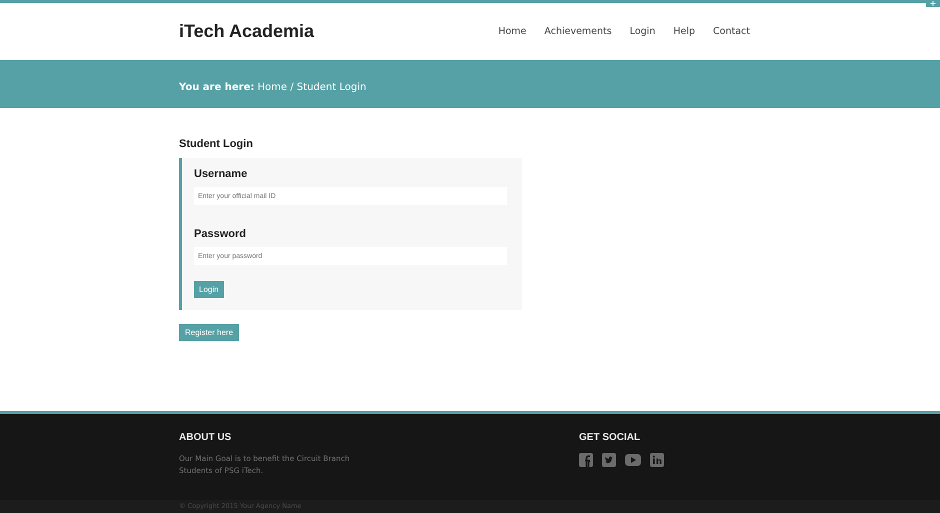 This screenshot has height=513, width=940. Describe the element at coordinates (586, 460) in the screenshot. I see `facebook-icon` at that location.